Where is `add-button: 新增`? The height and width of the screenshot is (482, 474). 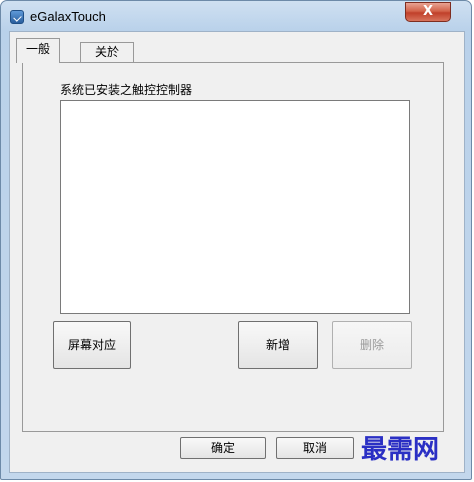
add-button: 新增 is located at coordinates (278, 345).